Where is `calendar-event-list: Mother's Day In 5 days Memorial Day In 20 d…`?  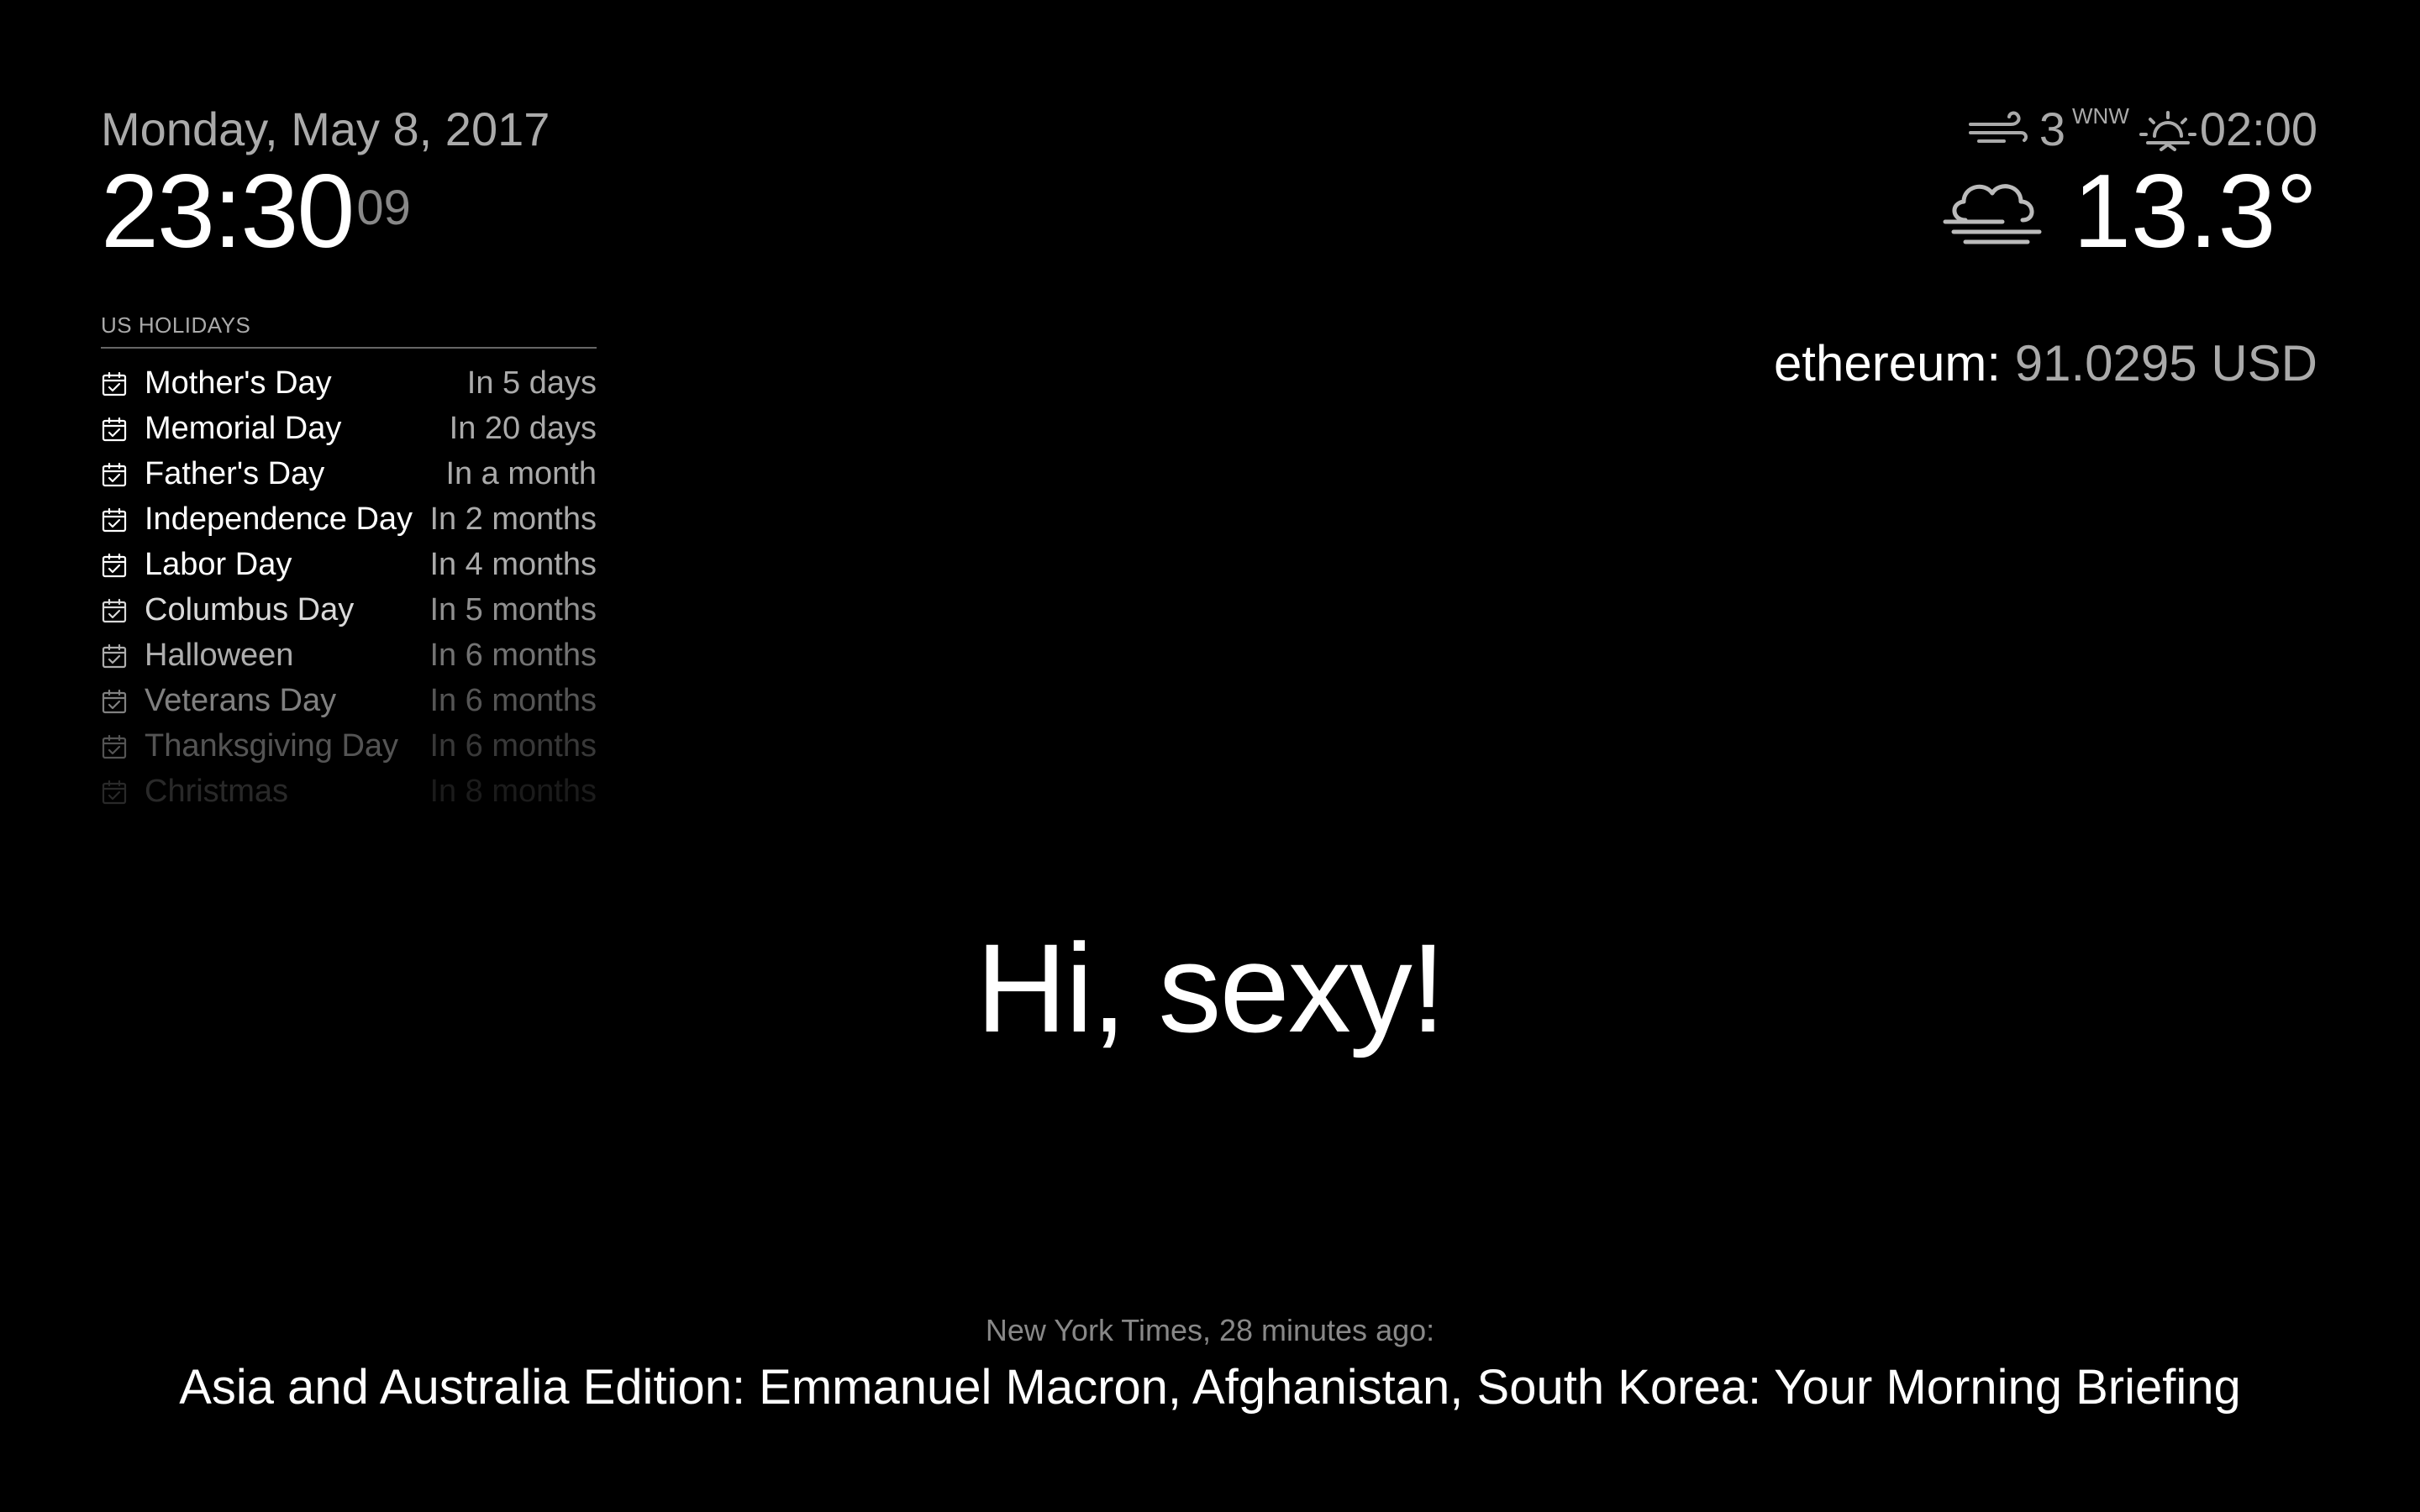 calendar-event-list: Mother's Day In 5 days Memorial Day In 20 d… is located at coordinates (349, 587).